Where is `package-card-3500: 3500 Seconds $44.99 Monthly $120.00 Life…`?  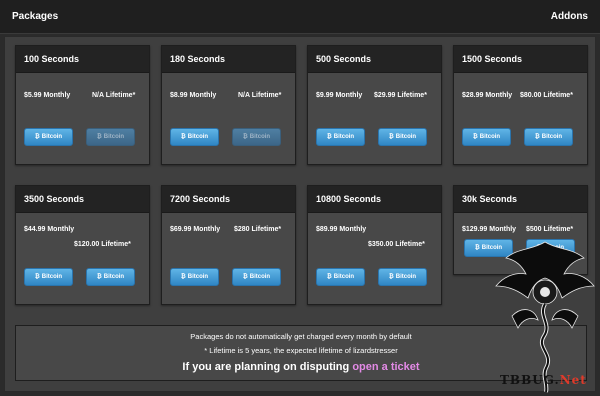
package-card-3500: 3500 Seconds $44.99 Monthly $120.00 Life… is located at coordinates (82, 245).